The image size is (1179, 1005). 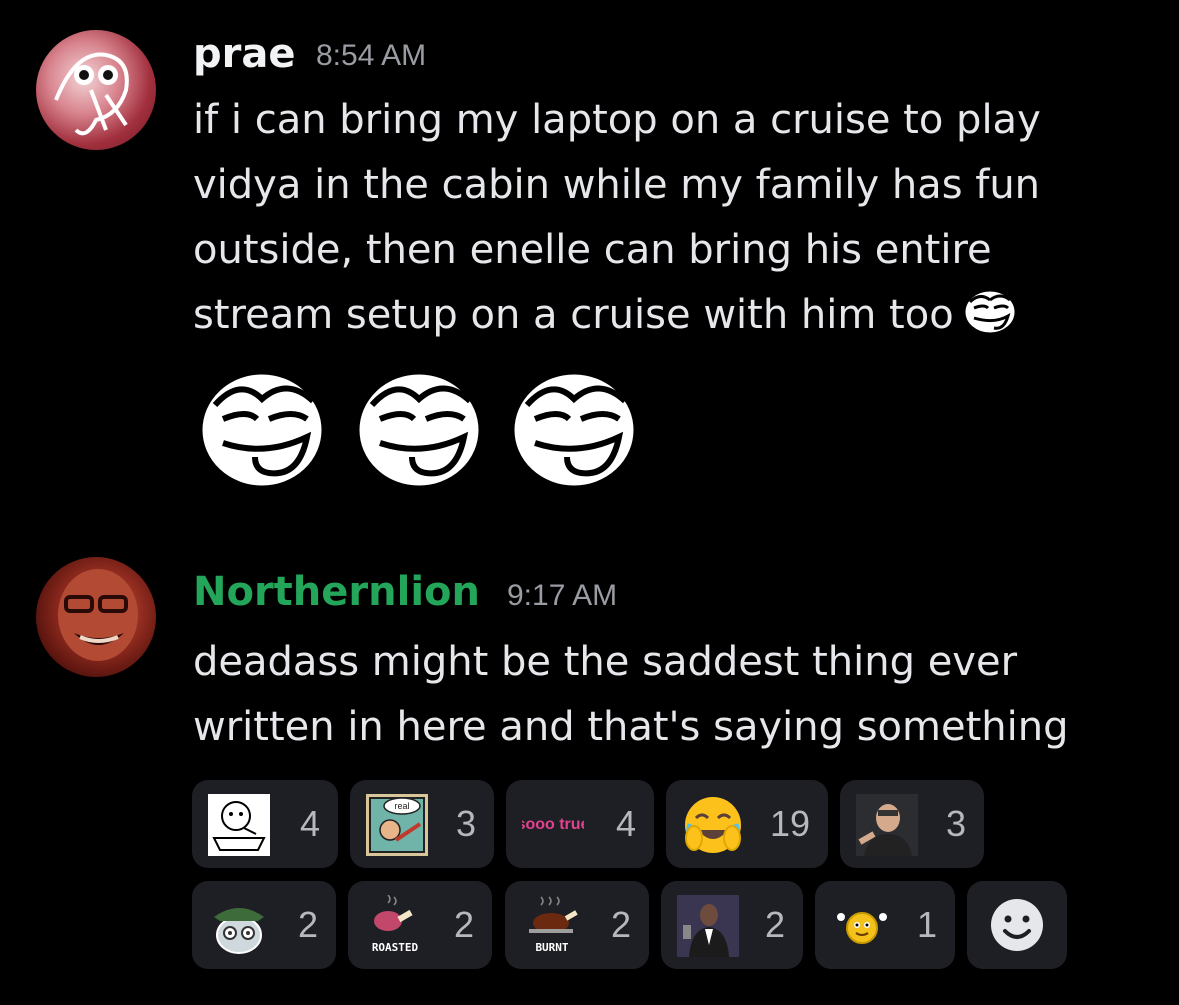 What do you see at coordinates (708, 926) in the screenshot?
I see `suit-man-emoji` at bounding box center [708, 926].